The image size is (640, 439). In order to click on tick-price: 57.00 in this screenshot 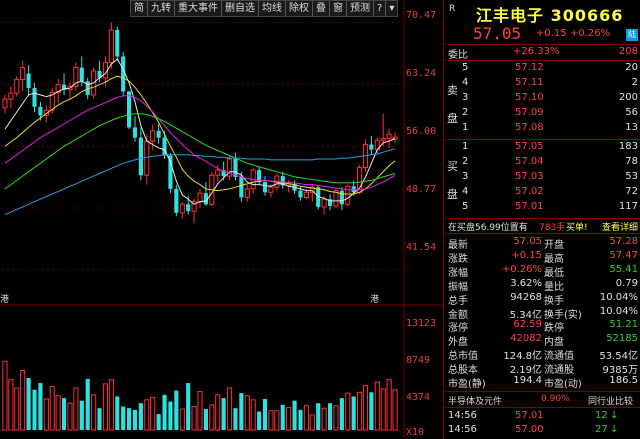, I will do `click(529, 429)`.